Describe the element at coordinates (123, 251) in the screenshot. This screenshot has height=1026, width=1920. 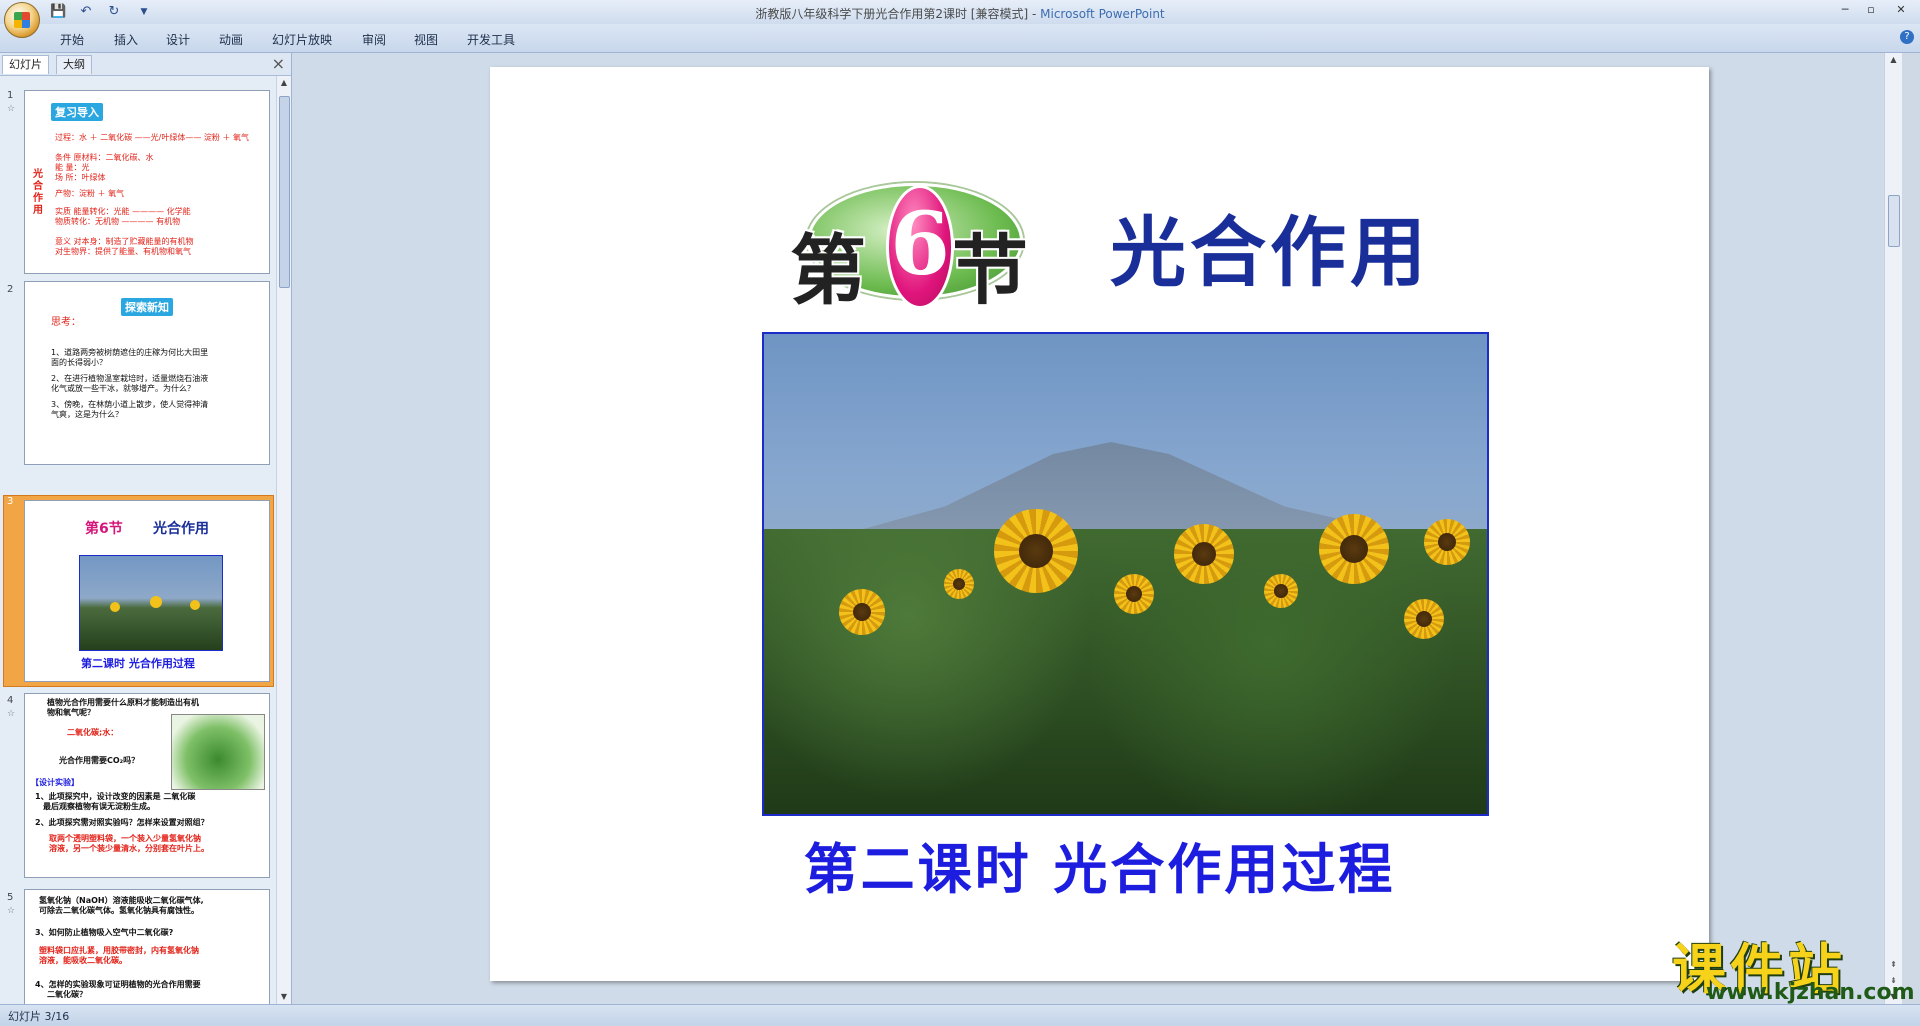
I see `thumb-line: 对生物界：提供了能量、有机物和氧气` at that location.